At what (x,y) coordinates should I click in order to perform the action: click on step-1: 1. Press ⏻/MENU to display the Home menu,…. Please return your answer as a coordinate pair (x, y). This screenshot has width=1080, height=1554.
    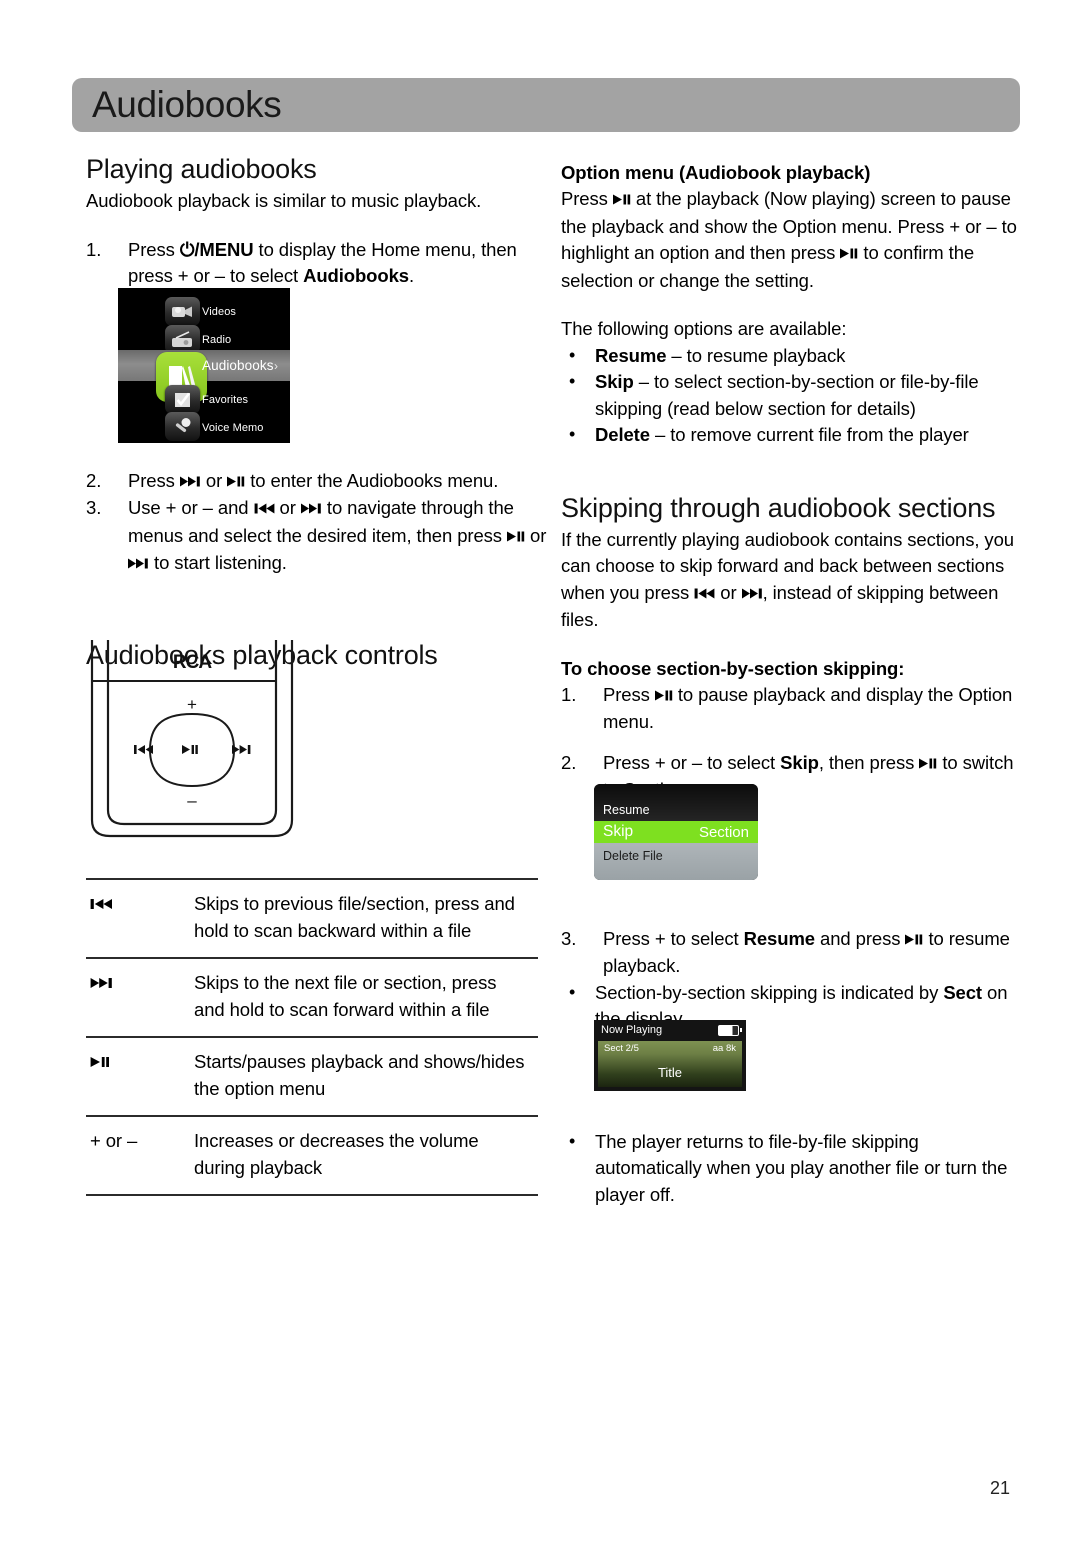
    Looking at the image, I should click on (317, 263).